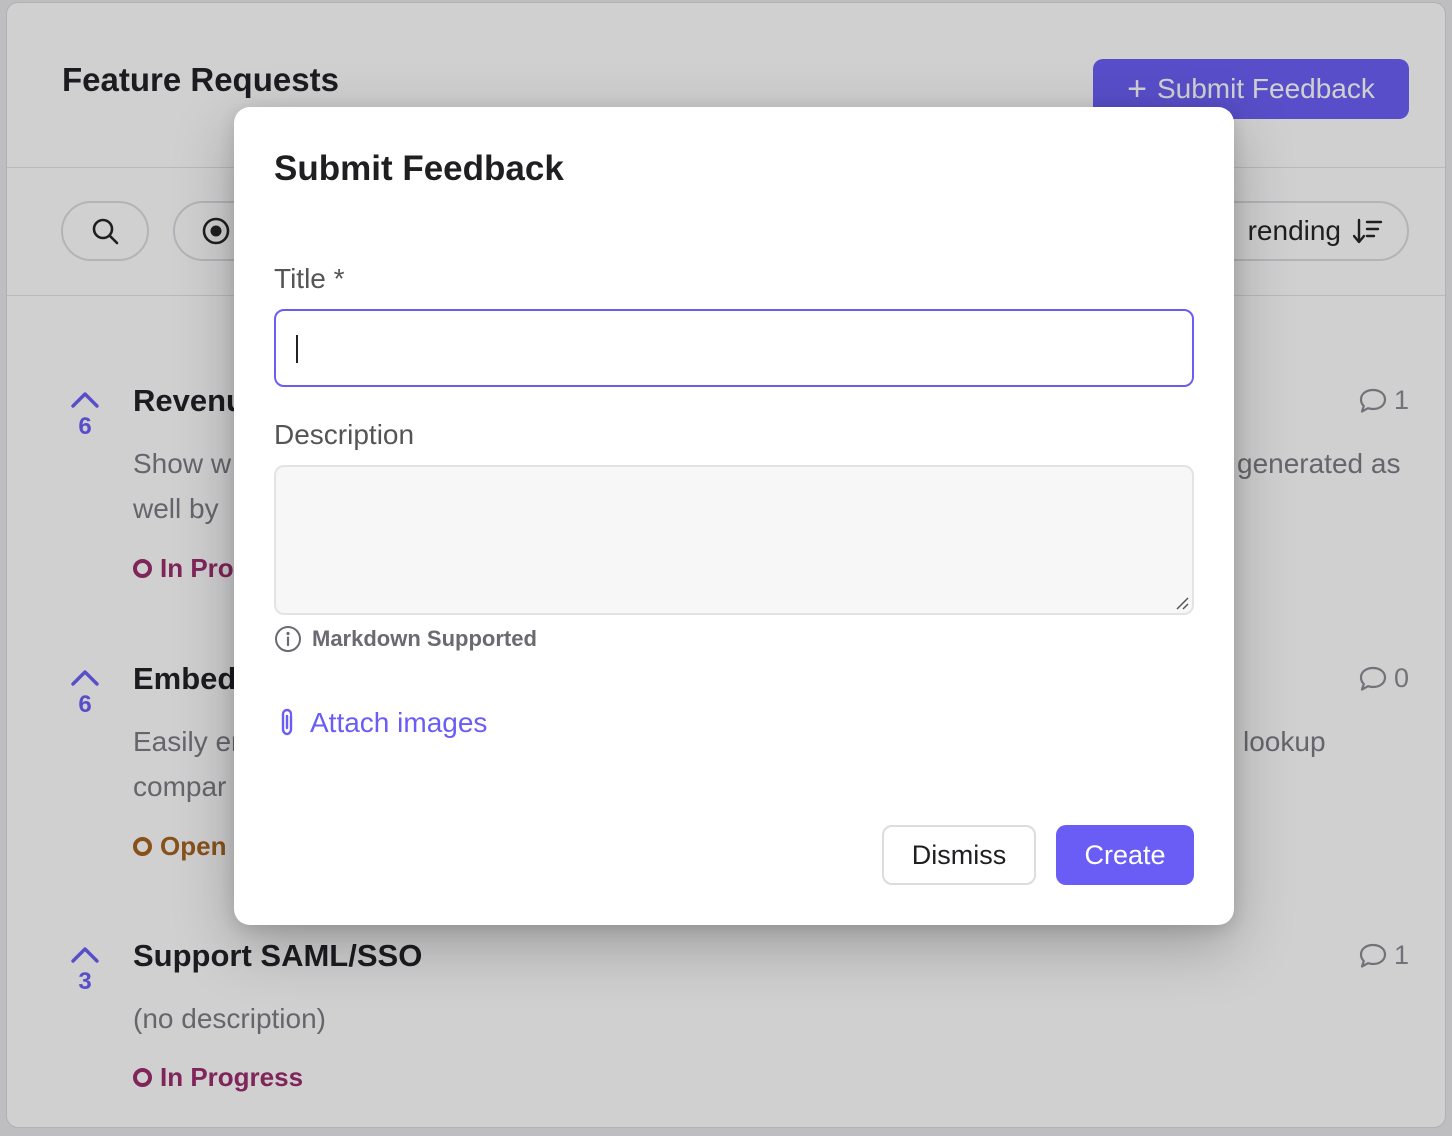 The image size is (1452, 1136). Describe the element at coordinates (344, 434) in the screenshot. I see `description-label: Description` at that location.